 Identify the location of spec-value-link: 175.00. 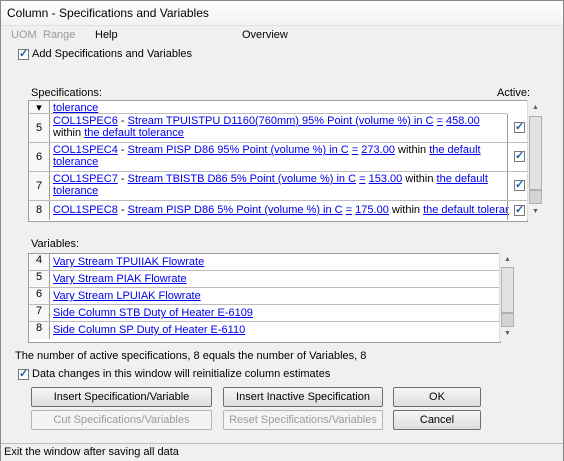
(372, 210).